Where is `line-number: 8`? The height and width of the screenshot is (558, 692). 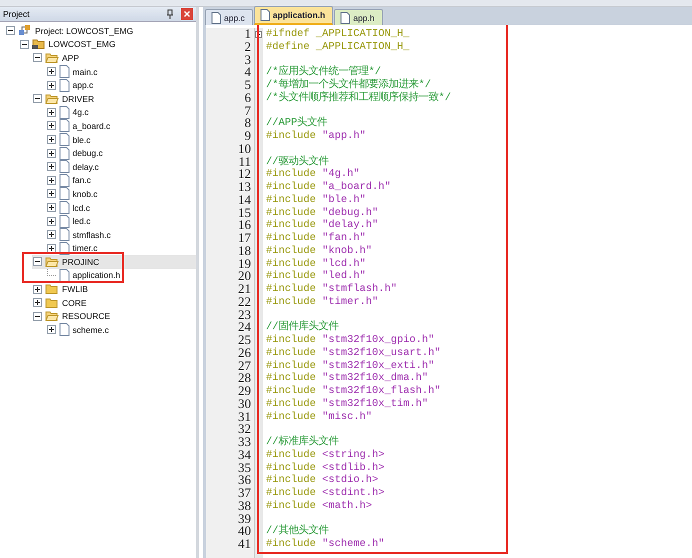
line-number: 8 is located at coordinates (247, 123).